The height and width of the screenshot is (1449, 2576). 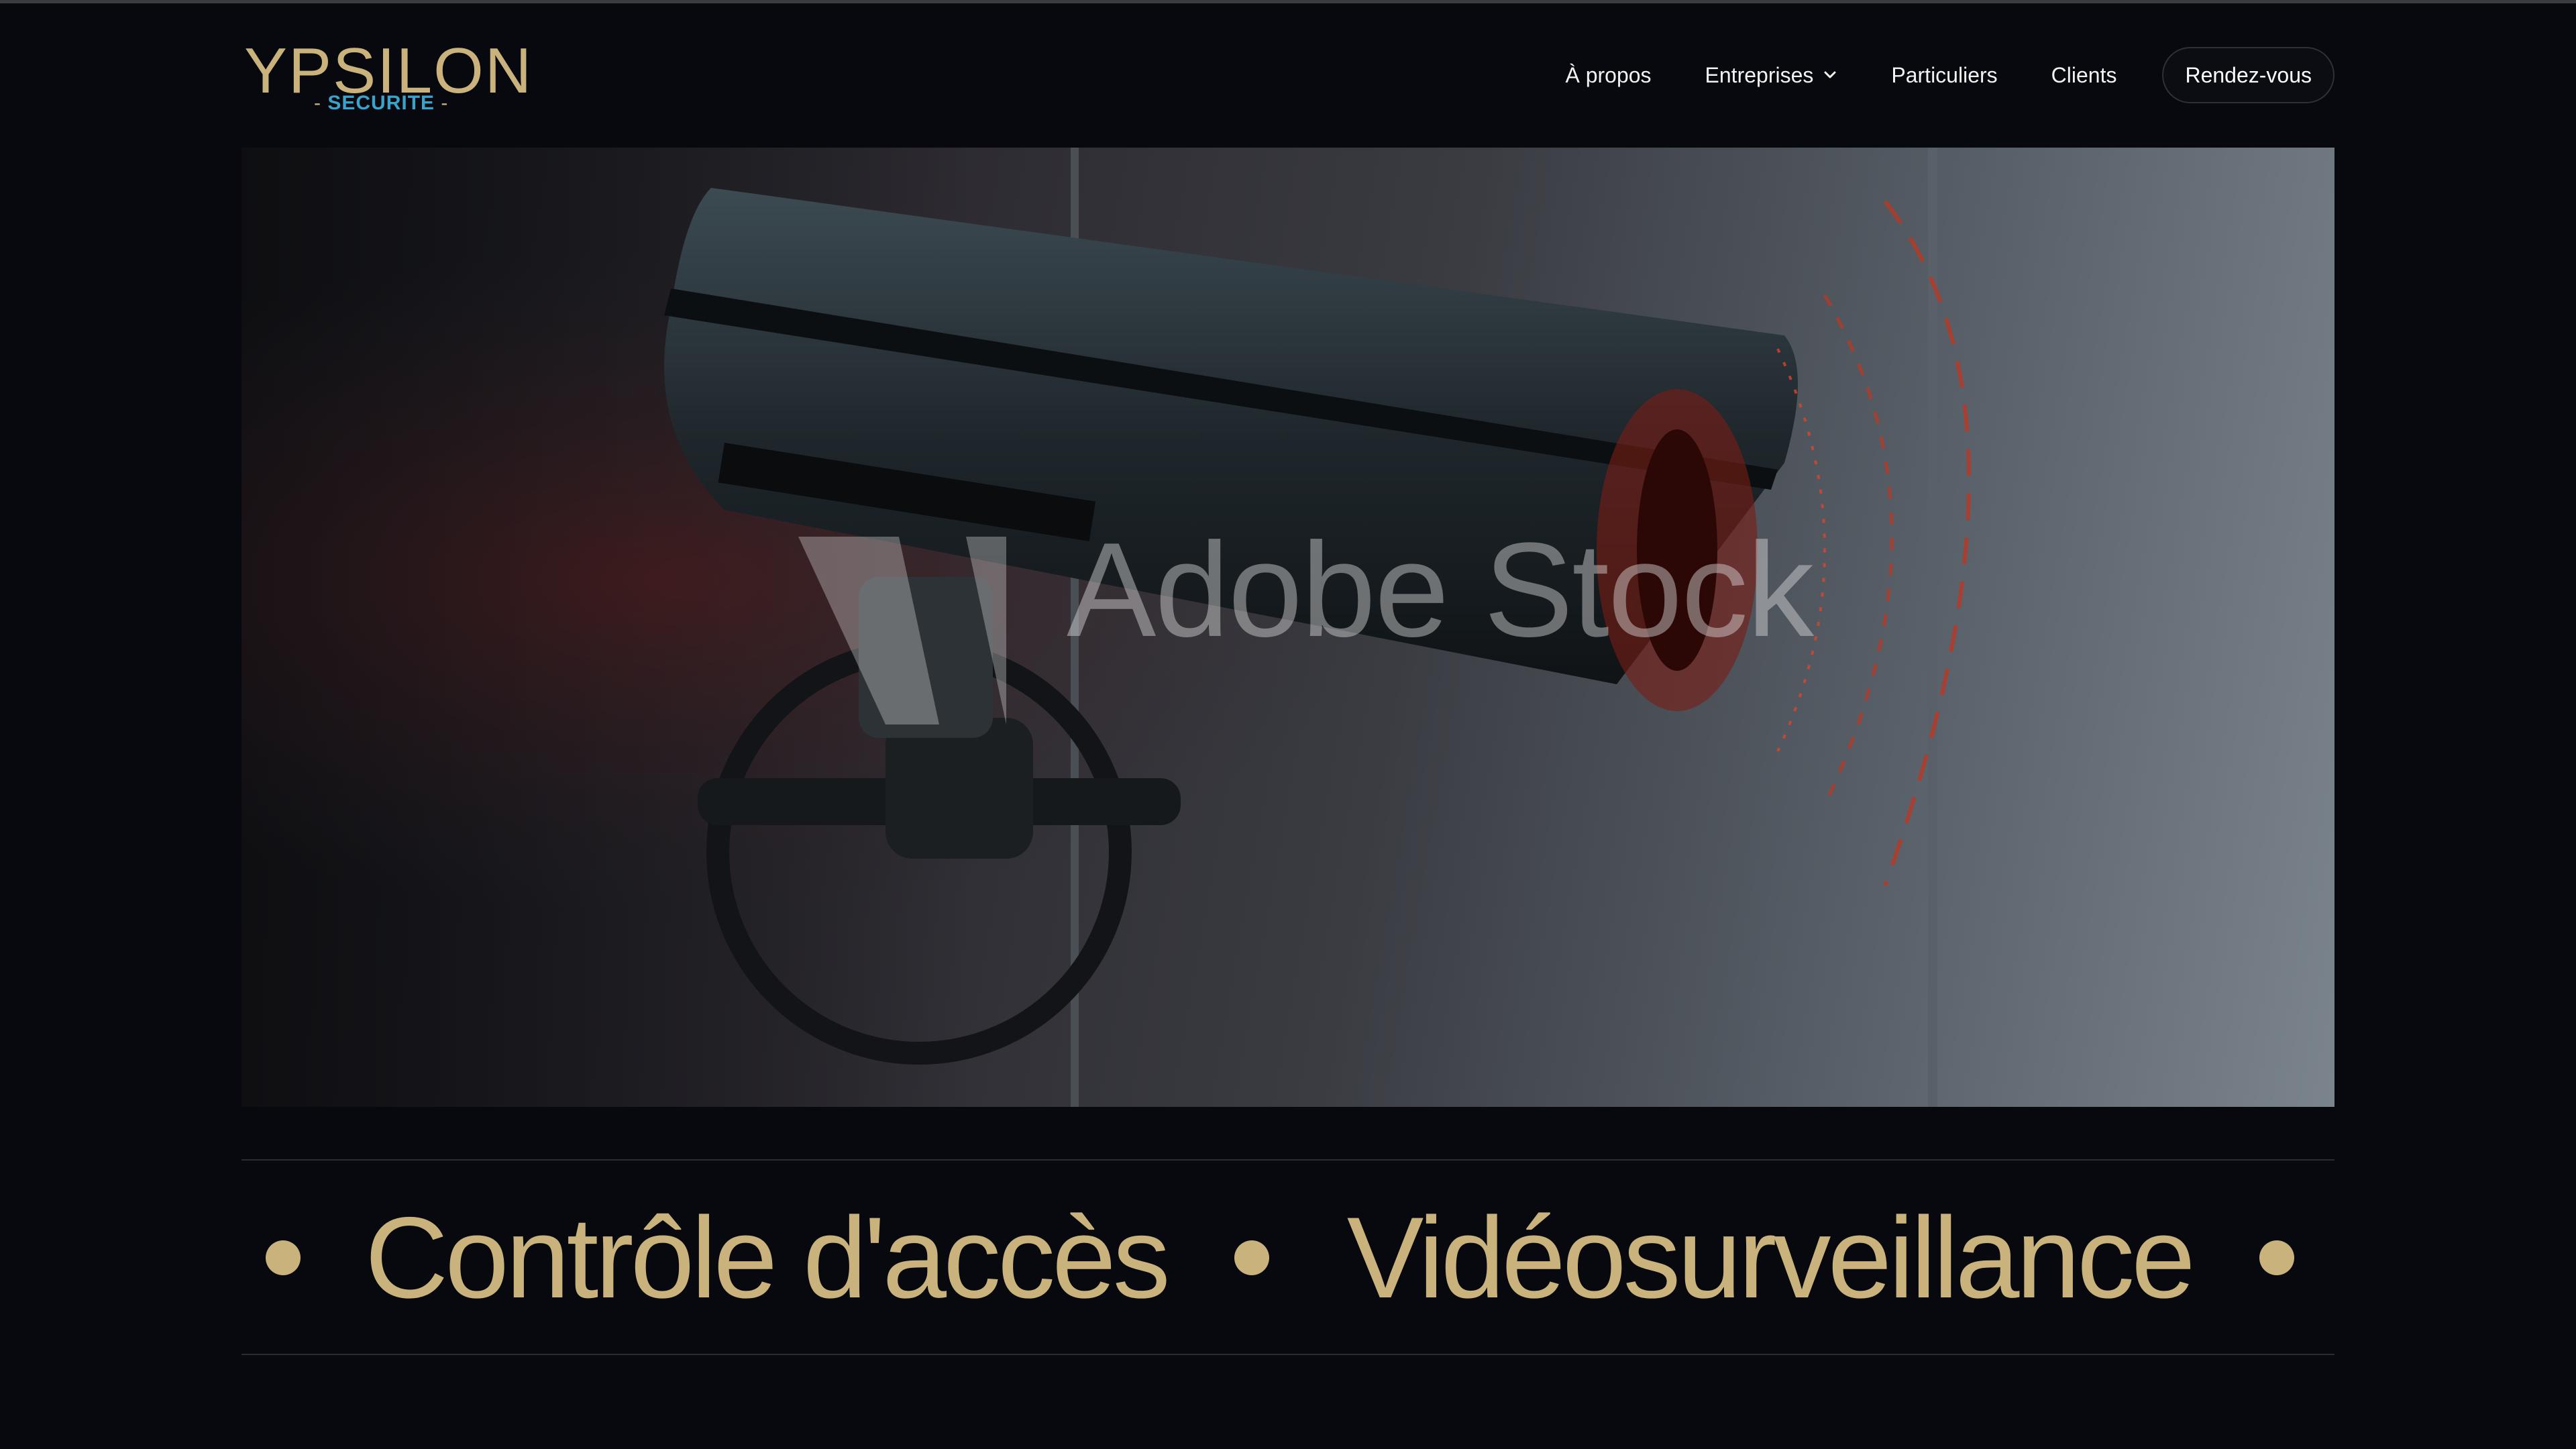 What do you see at coordinates (445, 103) in the screenshot?
I see `logo-dash-right: -` at bounding box center [445, 103].